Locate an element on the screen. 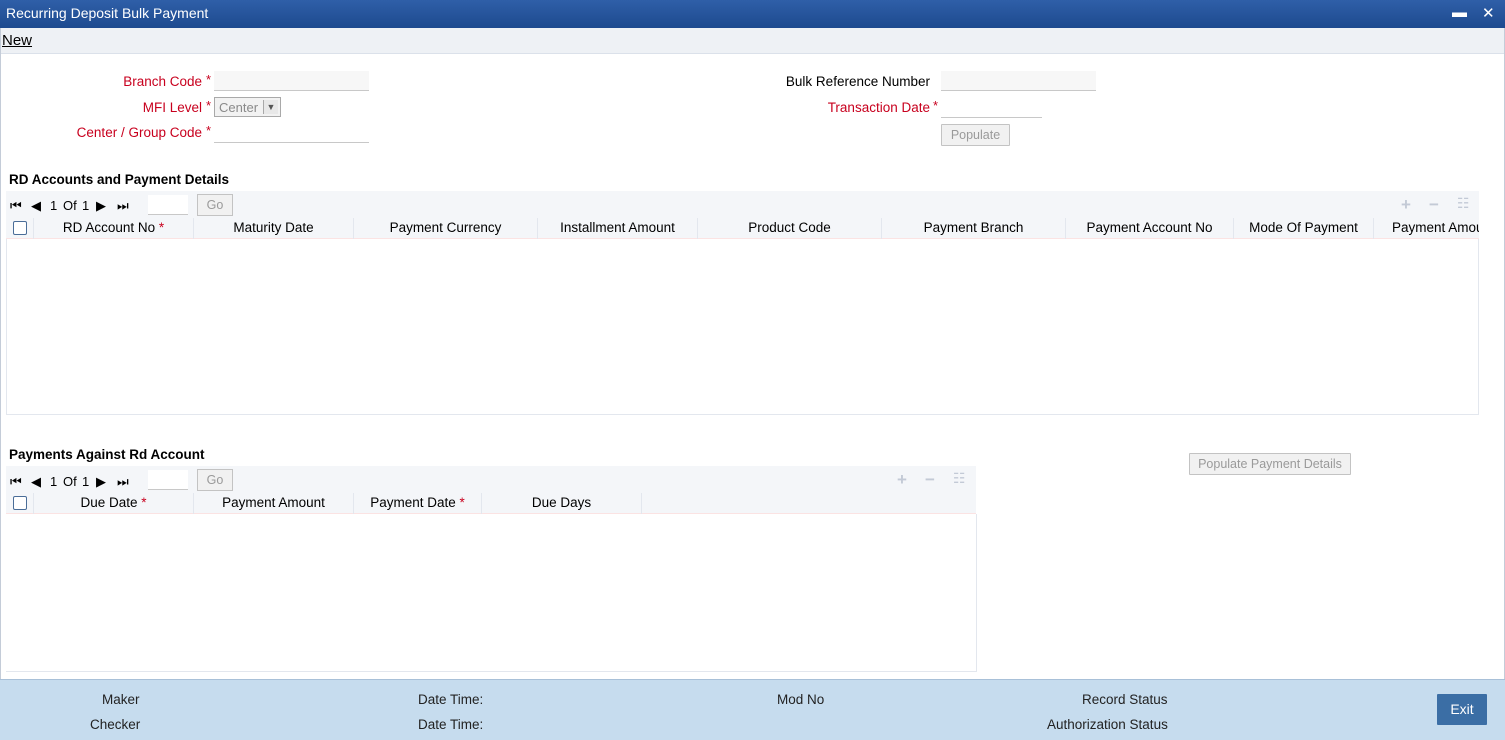 This screenshot has height=740, width=1505. col-due-date: Due Date * is located at coordinates (114, 503).